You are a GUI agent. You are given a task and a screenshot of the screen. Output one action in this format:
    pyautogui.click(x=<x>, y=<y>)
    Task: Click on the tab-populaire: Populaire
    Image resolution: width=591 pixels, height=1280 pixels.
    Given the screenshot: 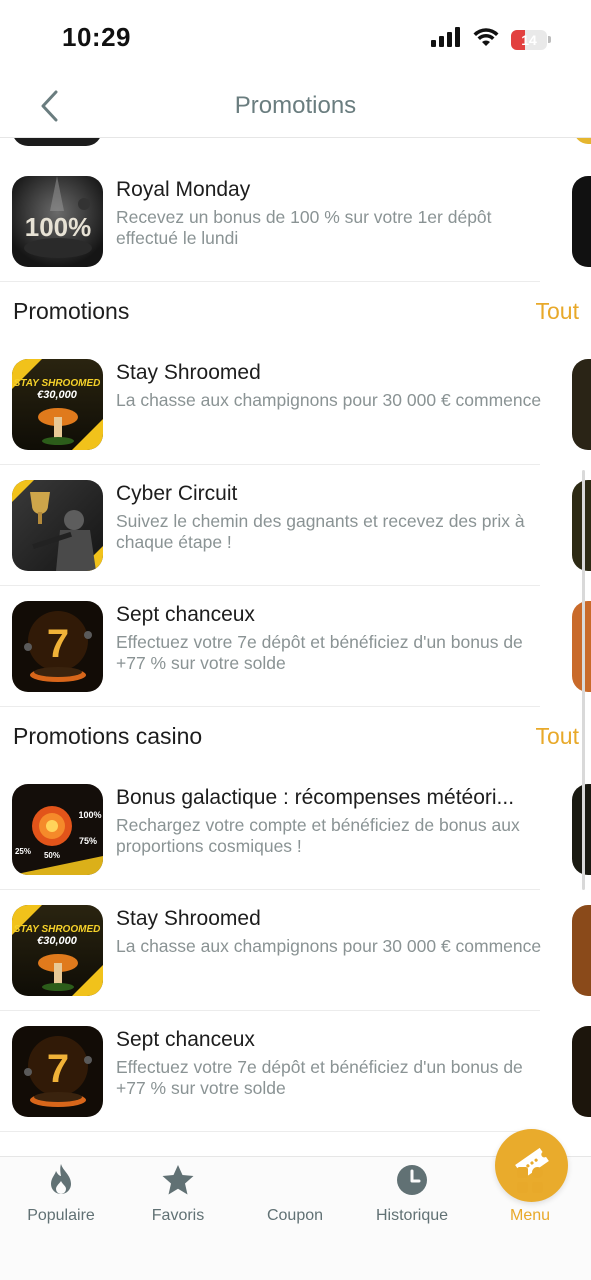 What is the action you would take?
    pyautogui.click(x=61, y=1197)
    